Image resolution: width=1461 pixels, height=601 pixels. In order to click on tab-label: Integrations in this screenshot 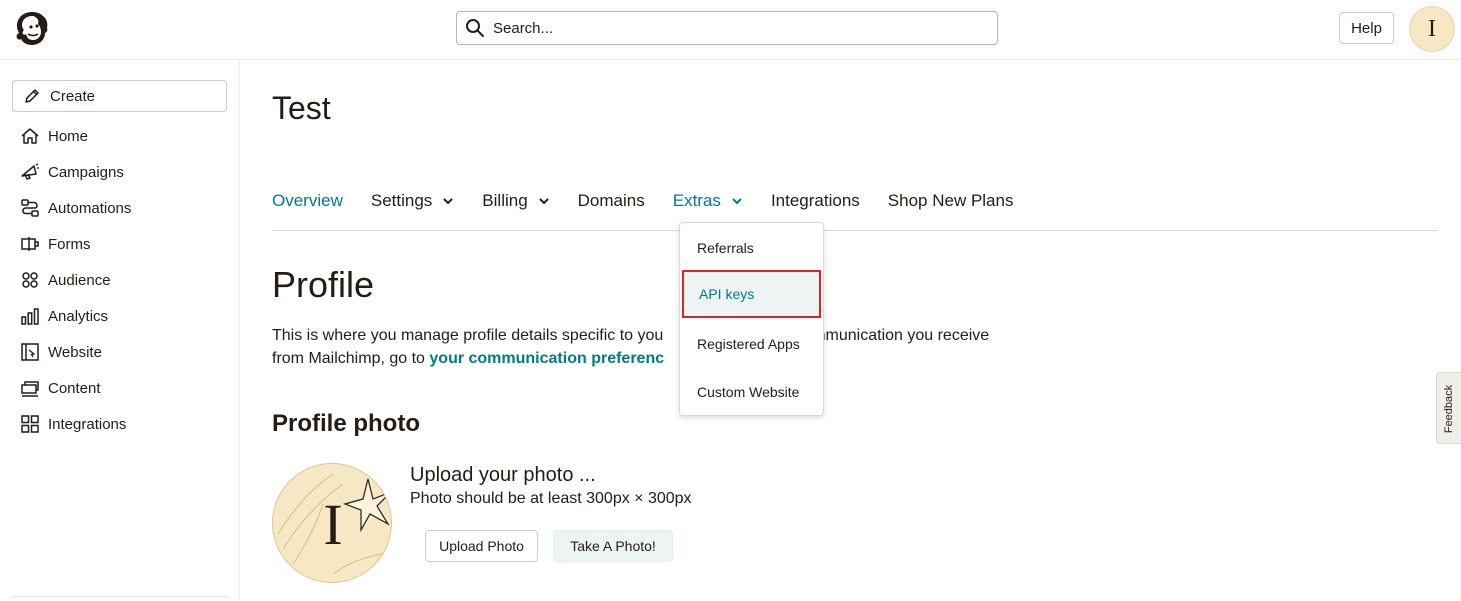, I will do `click(815, 200)`.